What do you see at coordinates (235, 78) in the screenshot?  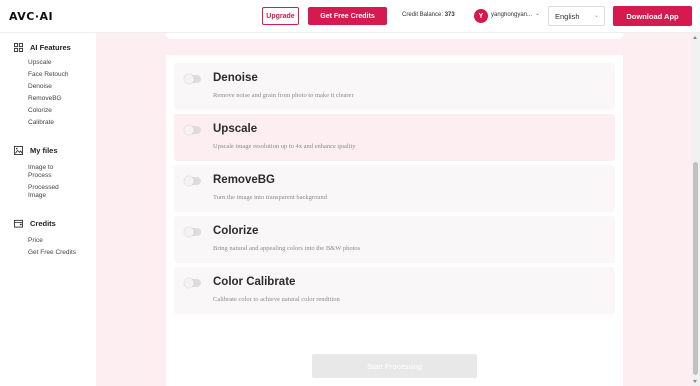 I see `feature-title: Denoise` at bounding box center [235, 78].